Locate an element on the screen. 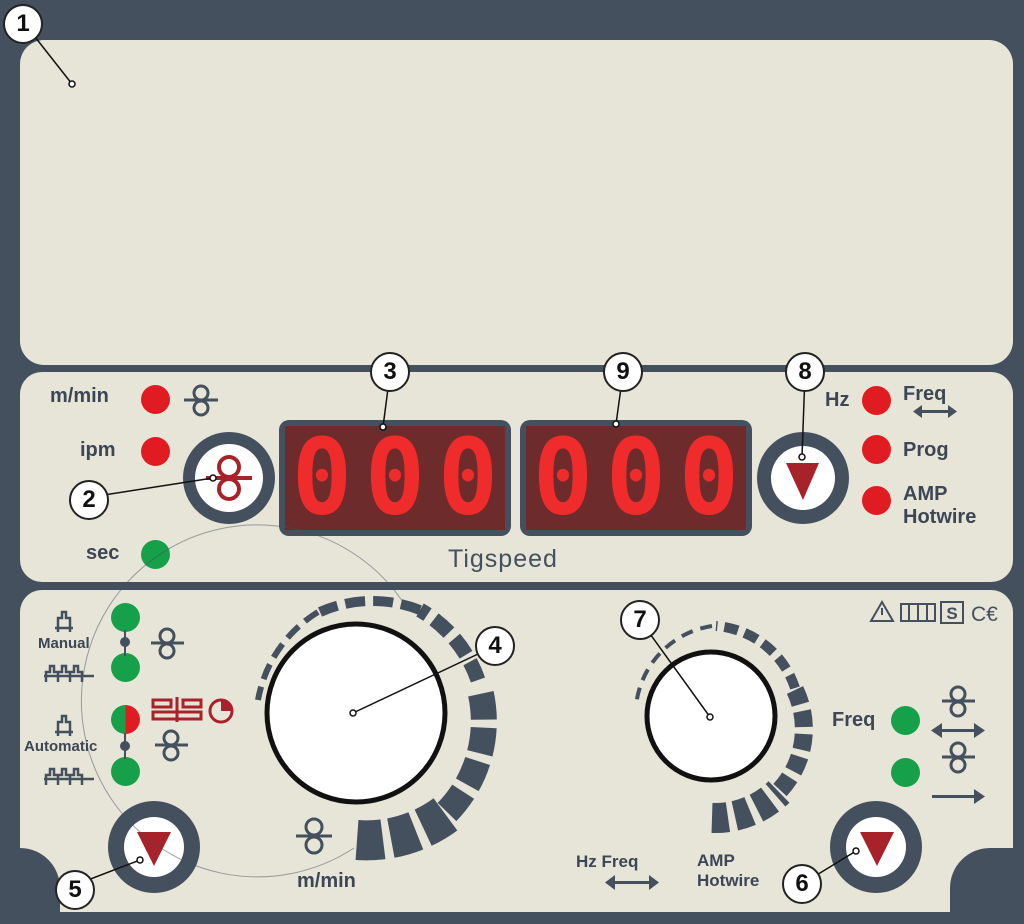  wire-feed-forward-icon is located at coordinates (958, 757).